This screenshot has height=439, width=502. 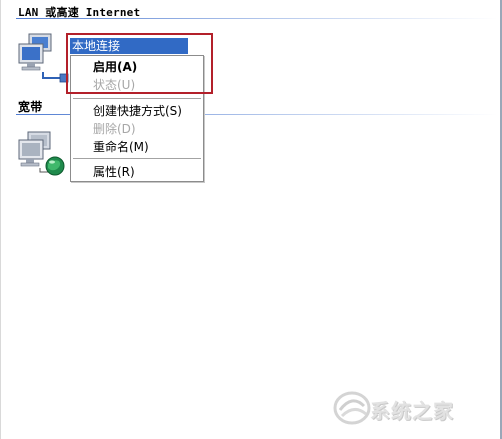 What do you see at coordinates (30, 107) in the screenshot?
I see `group-header-broadband: 宽带` at bounding box center [30, 107].